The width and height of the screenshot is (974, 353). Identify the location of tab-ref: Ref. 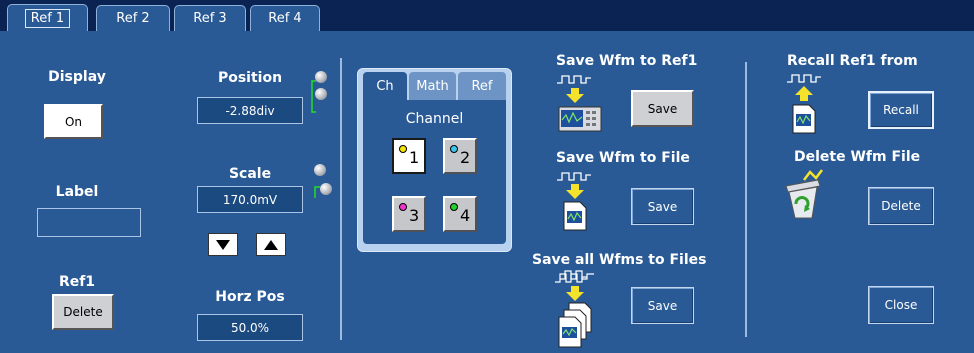
(482, 86).